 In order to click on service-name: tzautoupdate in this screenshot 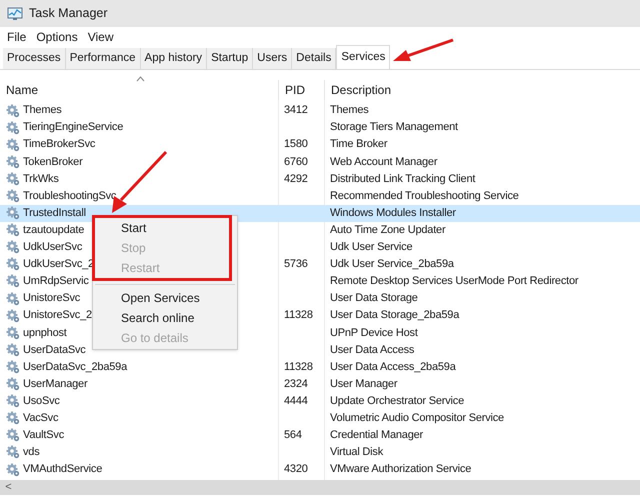, I will do `click(53, 230)`.